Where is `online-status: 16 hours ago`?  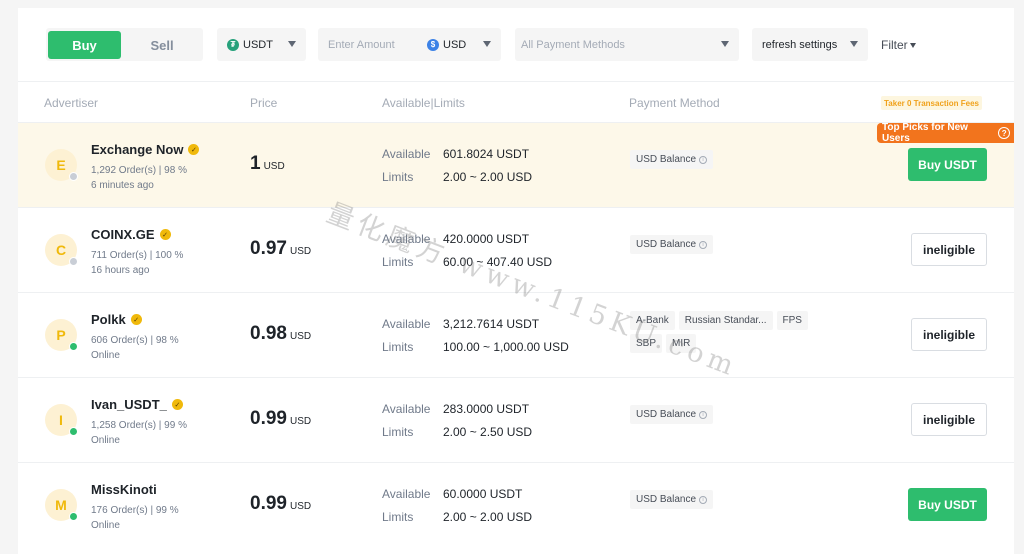
online-status: 16 hours ago is located at coordinates (120, 270).